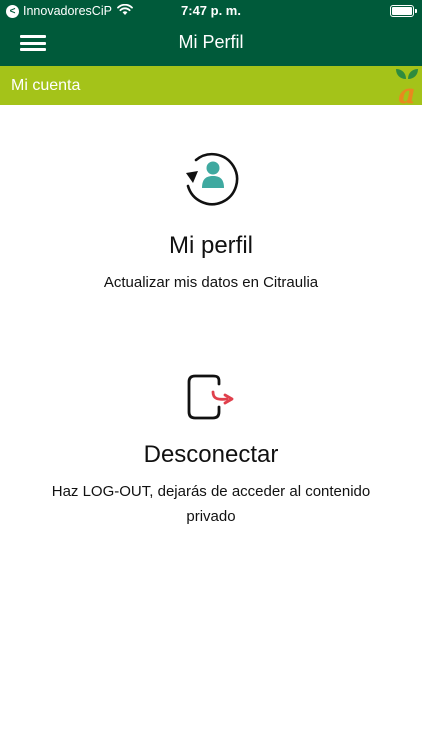 The image size is (422, 750). I want to click on profile-refresh-icon, so click(212, 179).